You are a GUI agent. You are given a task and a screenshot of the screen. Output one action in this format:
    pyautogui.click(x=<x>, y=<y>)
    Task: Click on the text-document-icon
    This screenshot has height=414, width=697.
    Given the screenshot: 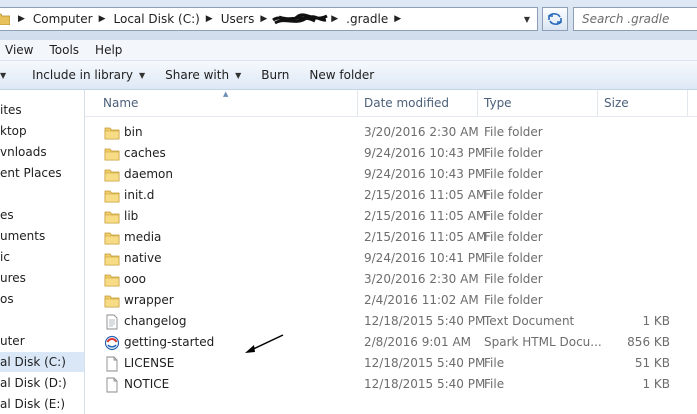 What is the action you would take?
    pyautogui.click(x=112, y=322)
    